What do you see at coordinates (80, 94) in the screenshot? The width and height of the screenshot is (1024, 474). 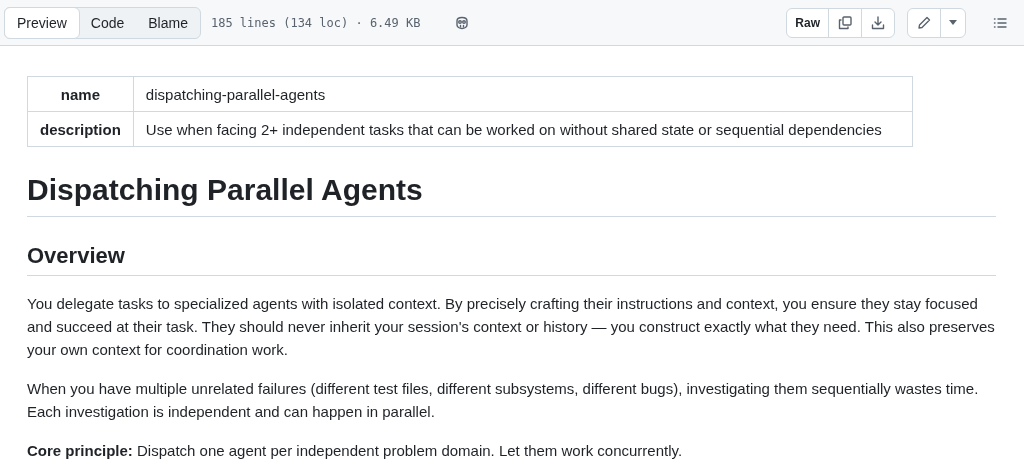 I see `table-header: name` at bounding box center [80, 94].